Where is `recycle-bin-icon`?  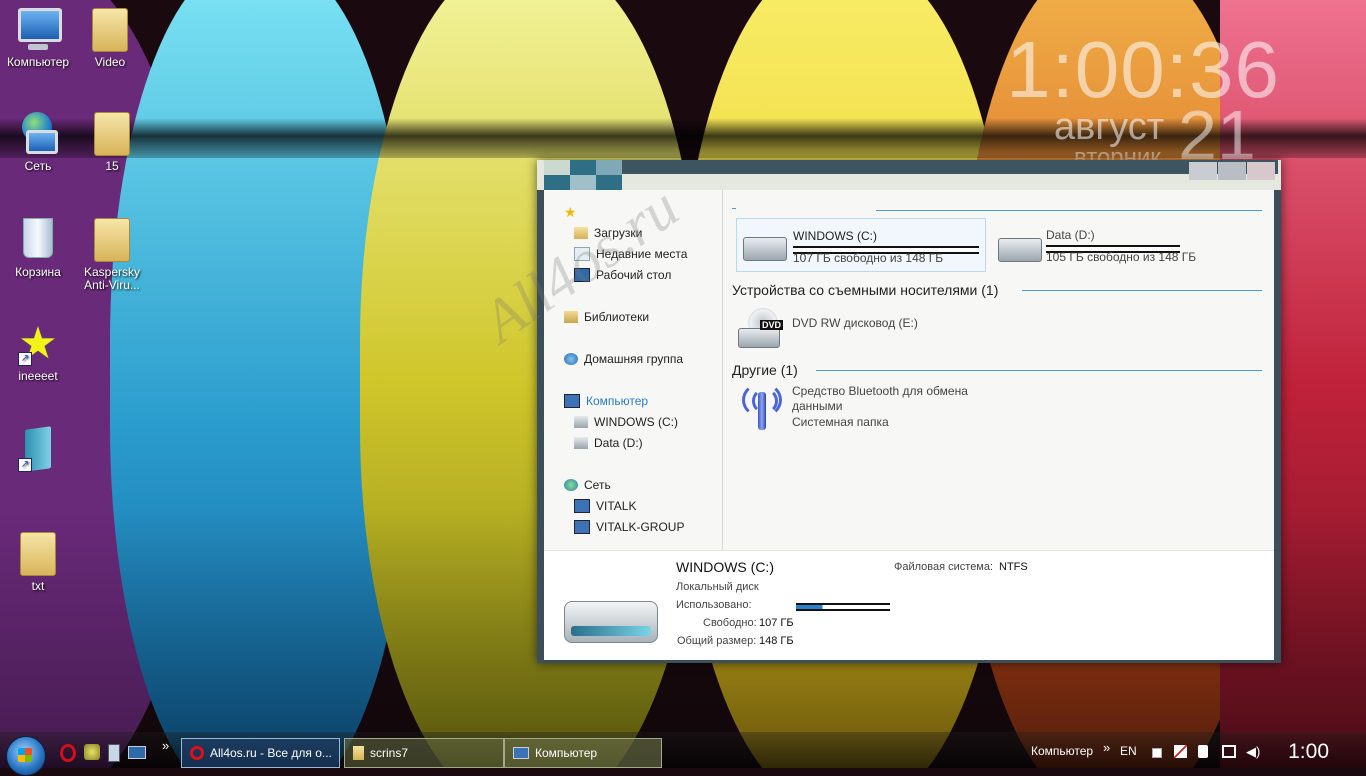 recycle-bin-icon is located at coordinates (38, 240).